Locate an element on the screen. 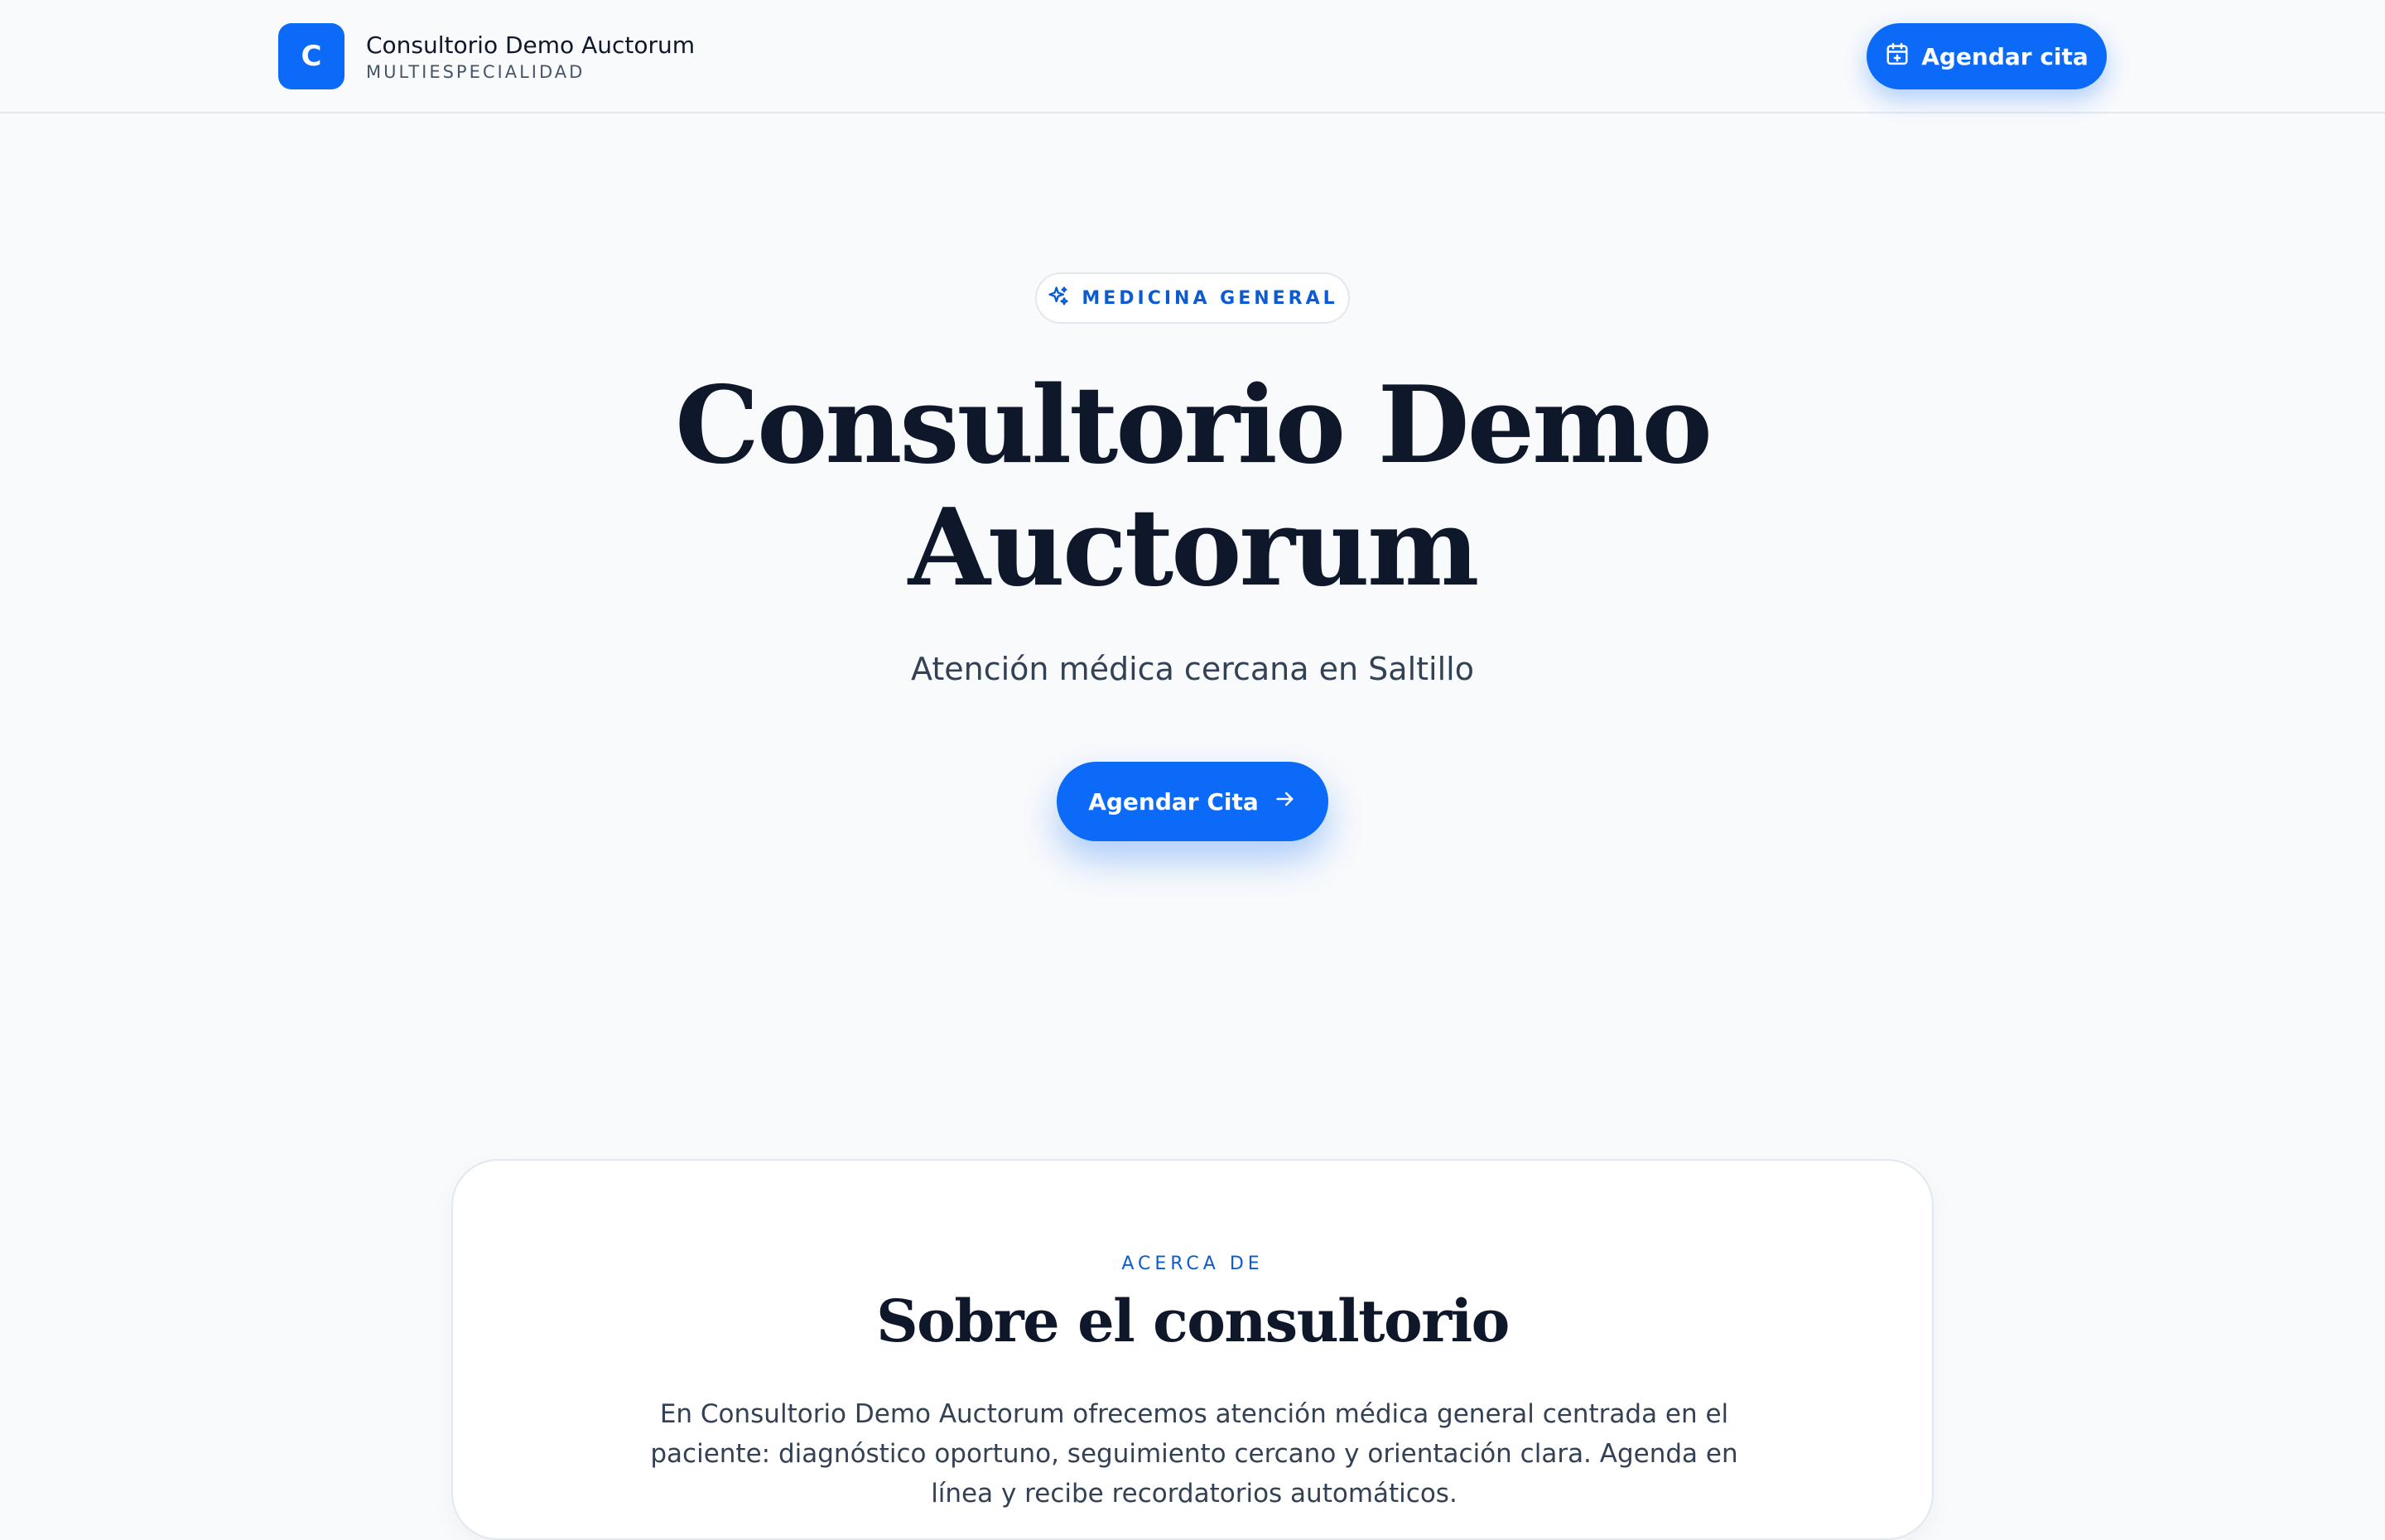 This screenshot has width=2385, height=1540. hero-subtitle: Atención médica cercana en Saltillo is located at coordinates (1192, 669).